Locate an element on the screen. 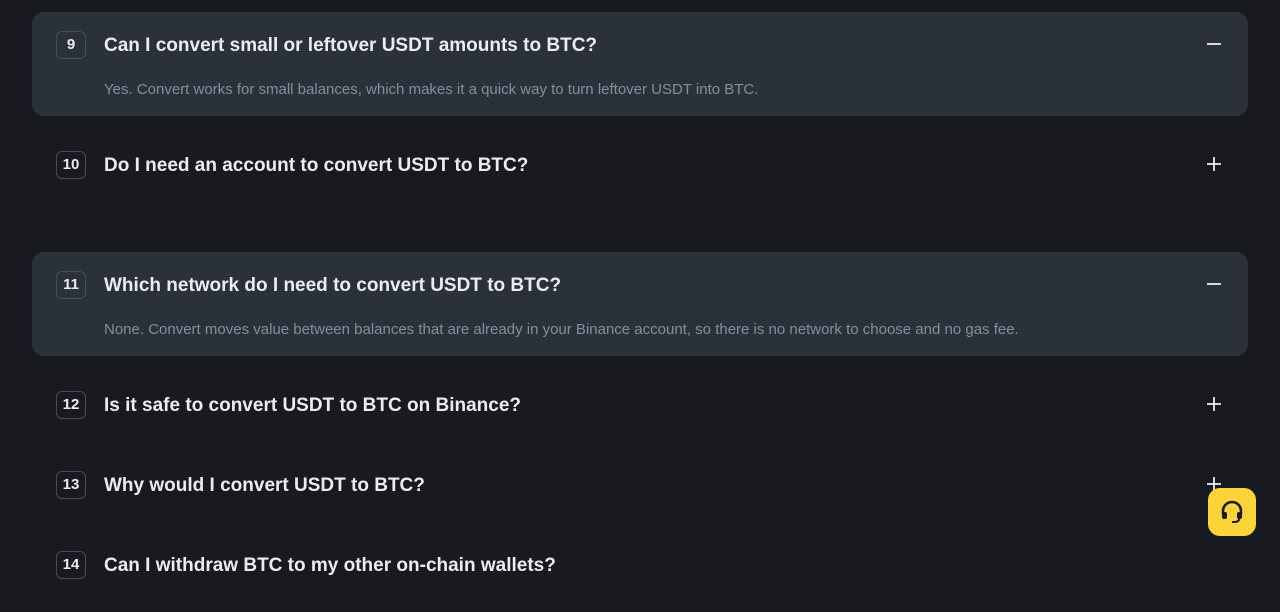 This screenshot has height=612, width=1280. question-number: 13 is located at coordinates (71, 485).